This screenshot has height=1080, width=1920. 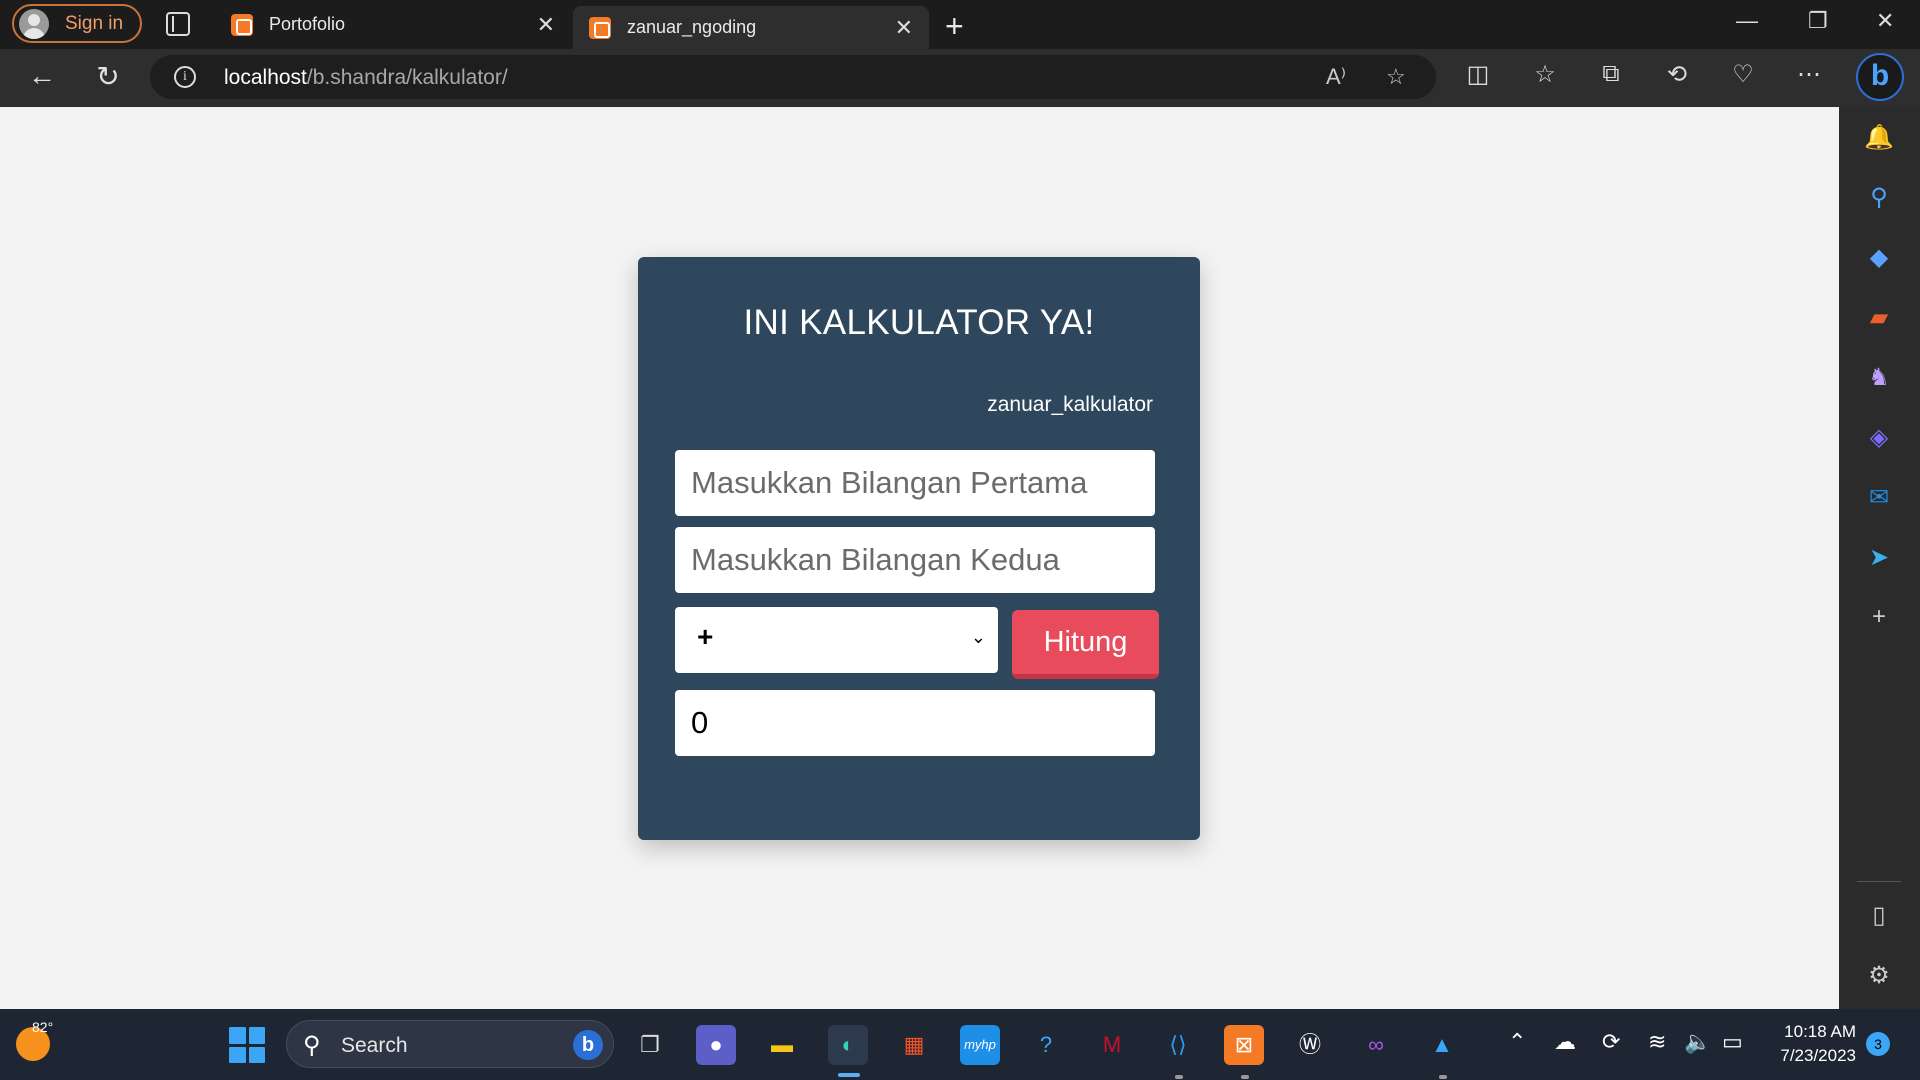 I want to click on edge-sidebar: 🔔 ⚲ ◆ ▰ ♞ ◈ ✉ ➤ + ▯ ⚙, so click(x=1879, y=558).